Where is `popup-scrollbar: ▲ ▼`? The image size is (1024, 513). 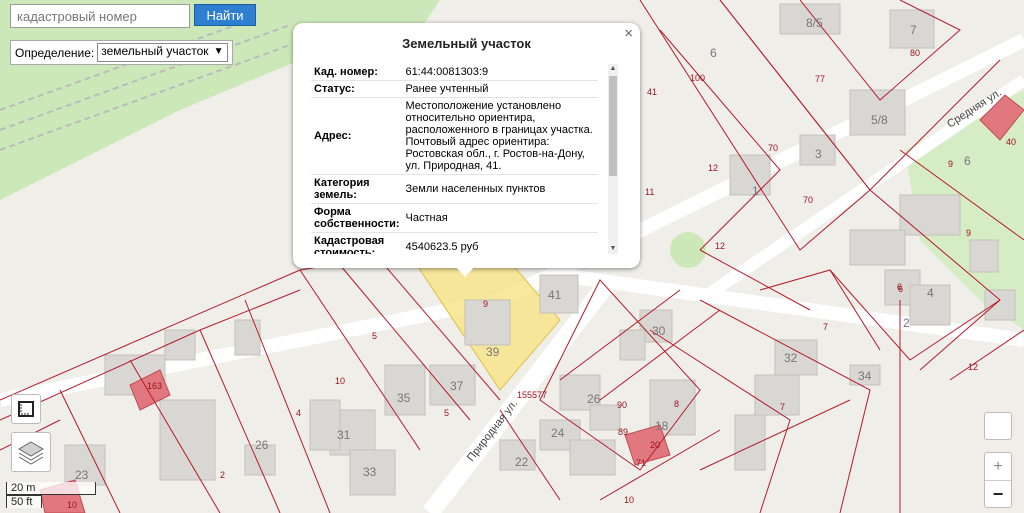
popup-scrollbar: ▲ ▼ is located at coordinates (613, 159).